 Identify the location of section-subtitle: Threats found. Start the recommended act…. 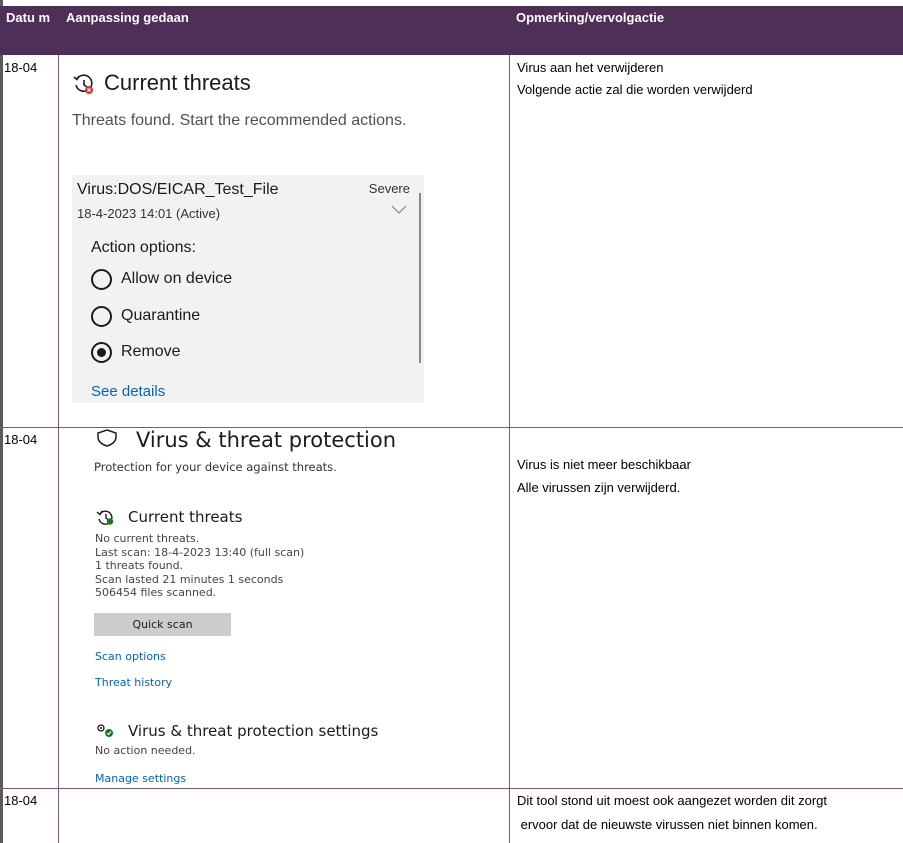
(239, 120).